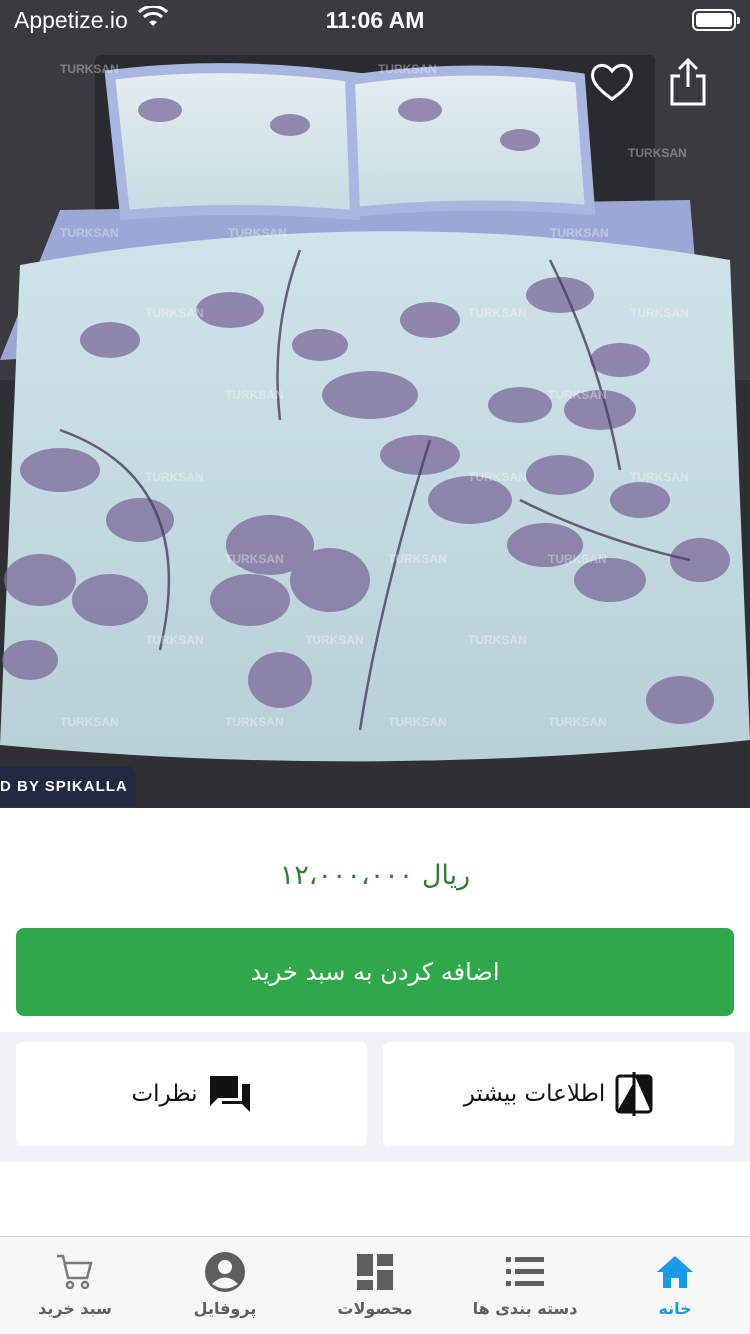 This screenshot has height=1334, width=750. I want to click on status-left: Appetize.io, so click(91, 19).